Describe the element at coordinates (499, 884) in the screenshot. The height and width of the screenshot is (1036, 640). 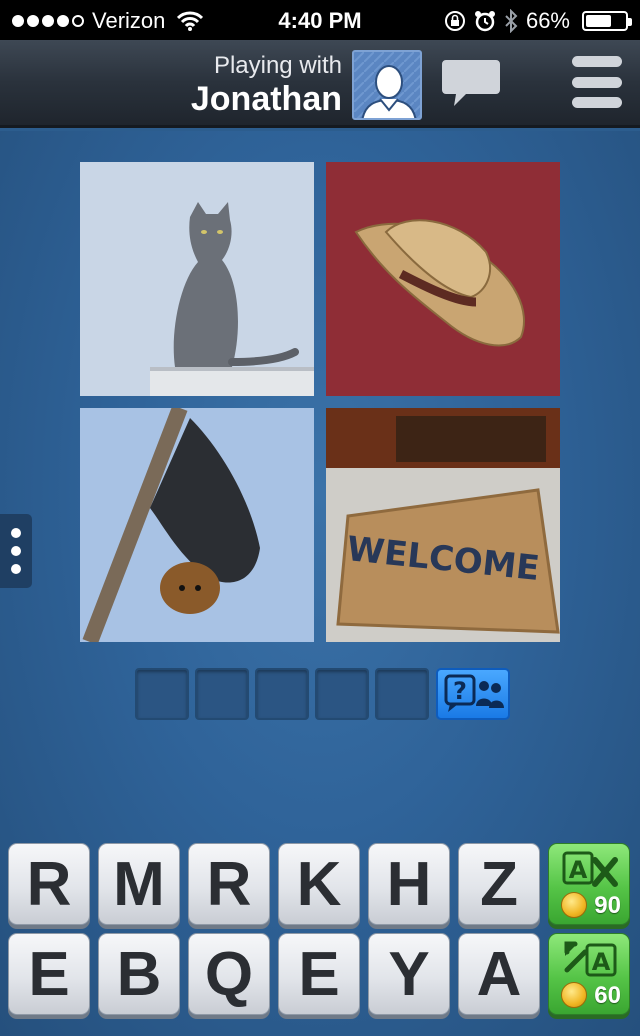
I see `letter-key: Z` at that location.